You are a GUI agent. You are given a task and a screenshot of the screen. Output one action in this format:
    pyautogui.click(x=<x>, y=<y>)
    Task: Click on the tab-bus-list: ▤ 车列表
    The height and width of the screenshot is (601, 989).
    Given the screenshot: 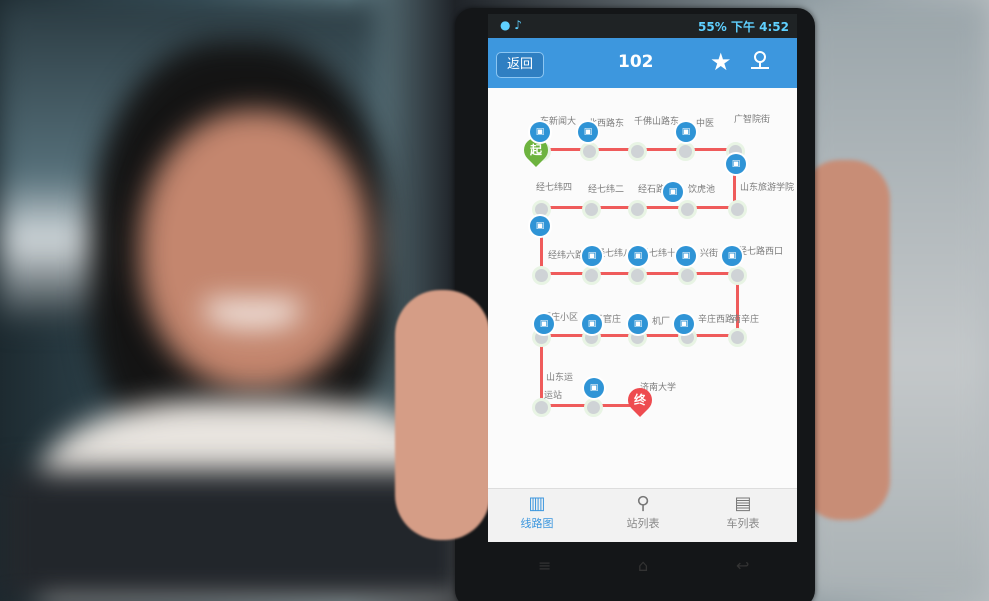 What is the action you would take?
    pyautogui.click(x=743, y=512)
    